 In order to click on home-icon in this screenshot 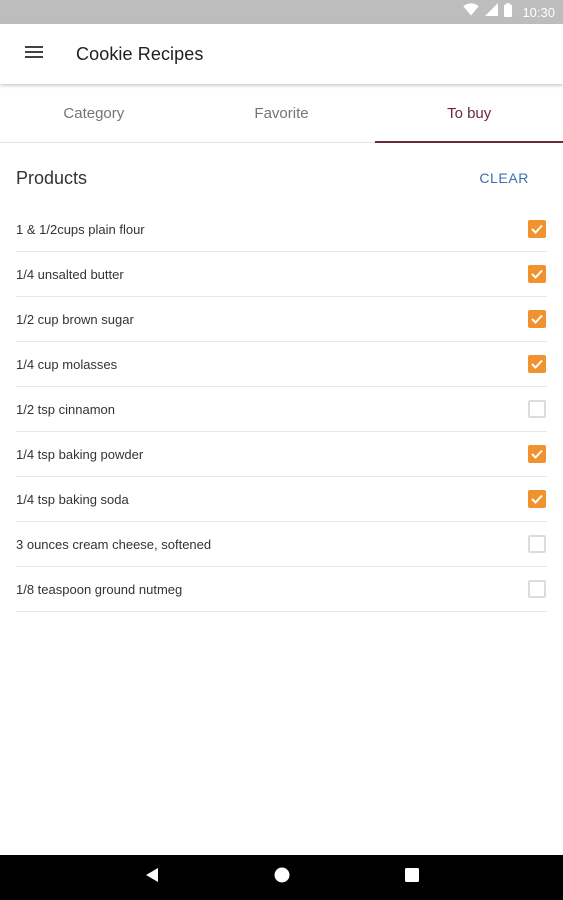, I will do `click(282, 877)`.